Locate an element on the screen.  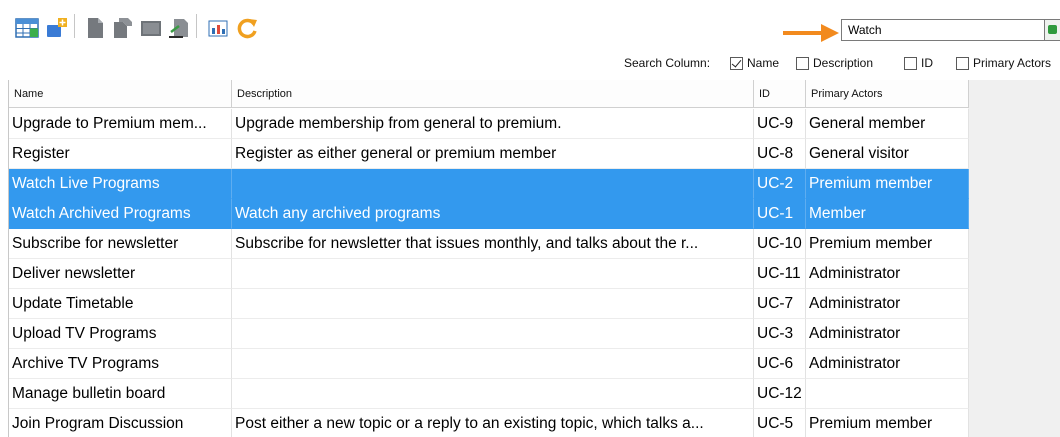
cell-id: UC-6 is located at coordinates (780, 364).